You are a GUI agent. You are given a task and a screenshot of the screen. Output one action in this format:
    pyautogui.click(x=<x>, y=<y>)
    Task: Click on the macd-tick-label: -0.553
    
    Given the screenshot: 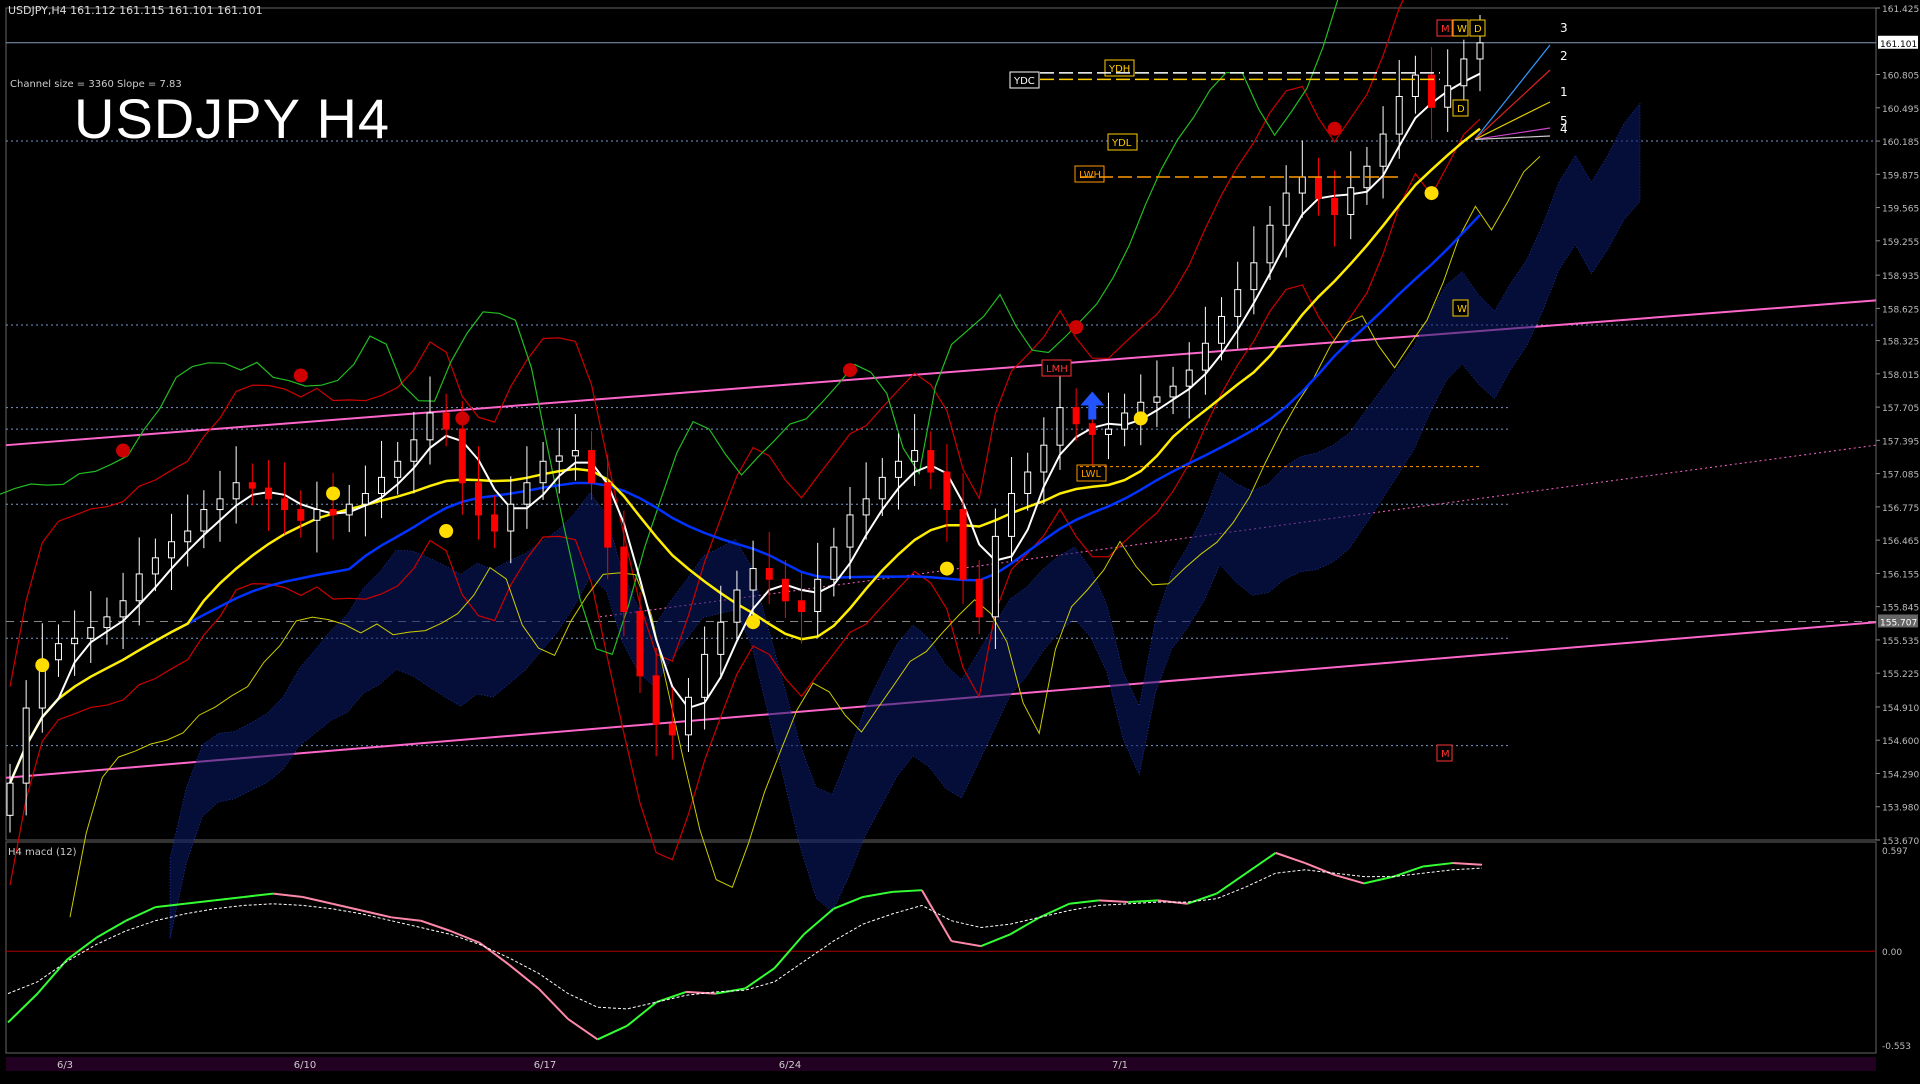 What is the action you would take?
    pyautogui.click(x=1896, y=1047)
    